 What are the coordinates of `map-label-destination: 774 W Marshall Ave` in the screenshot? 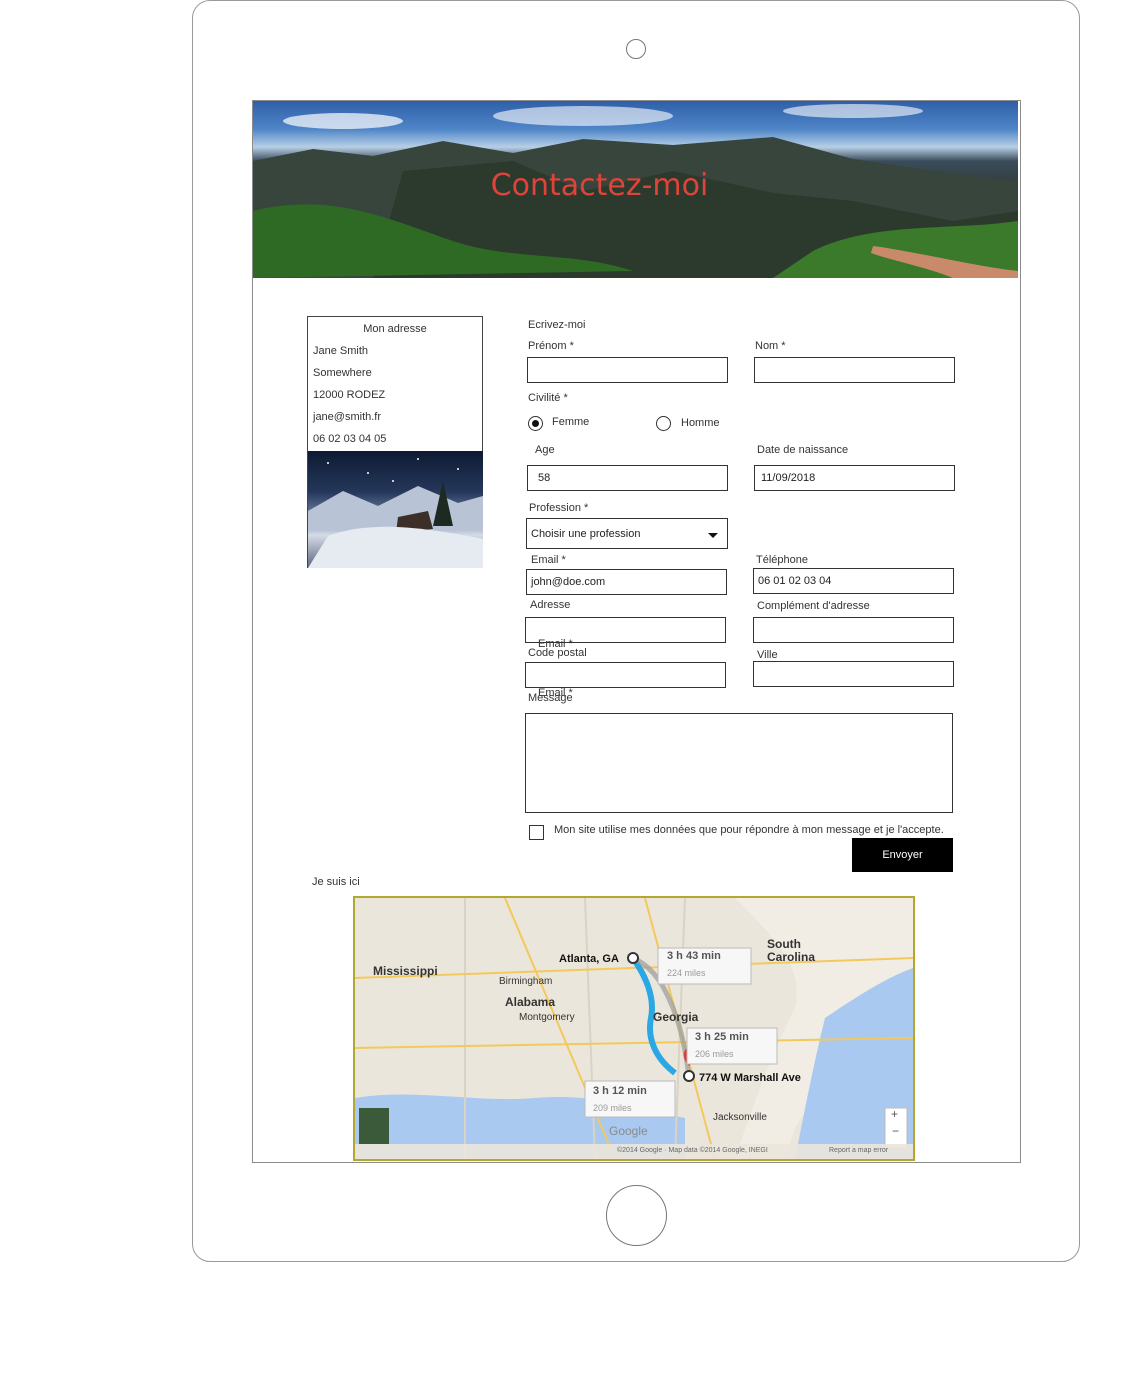 It's located at (750, 1078).